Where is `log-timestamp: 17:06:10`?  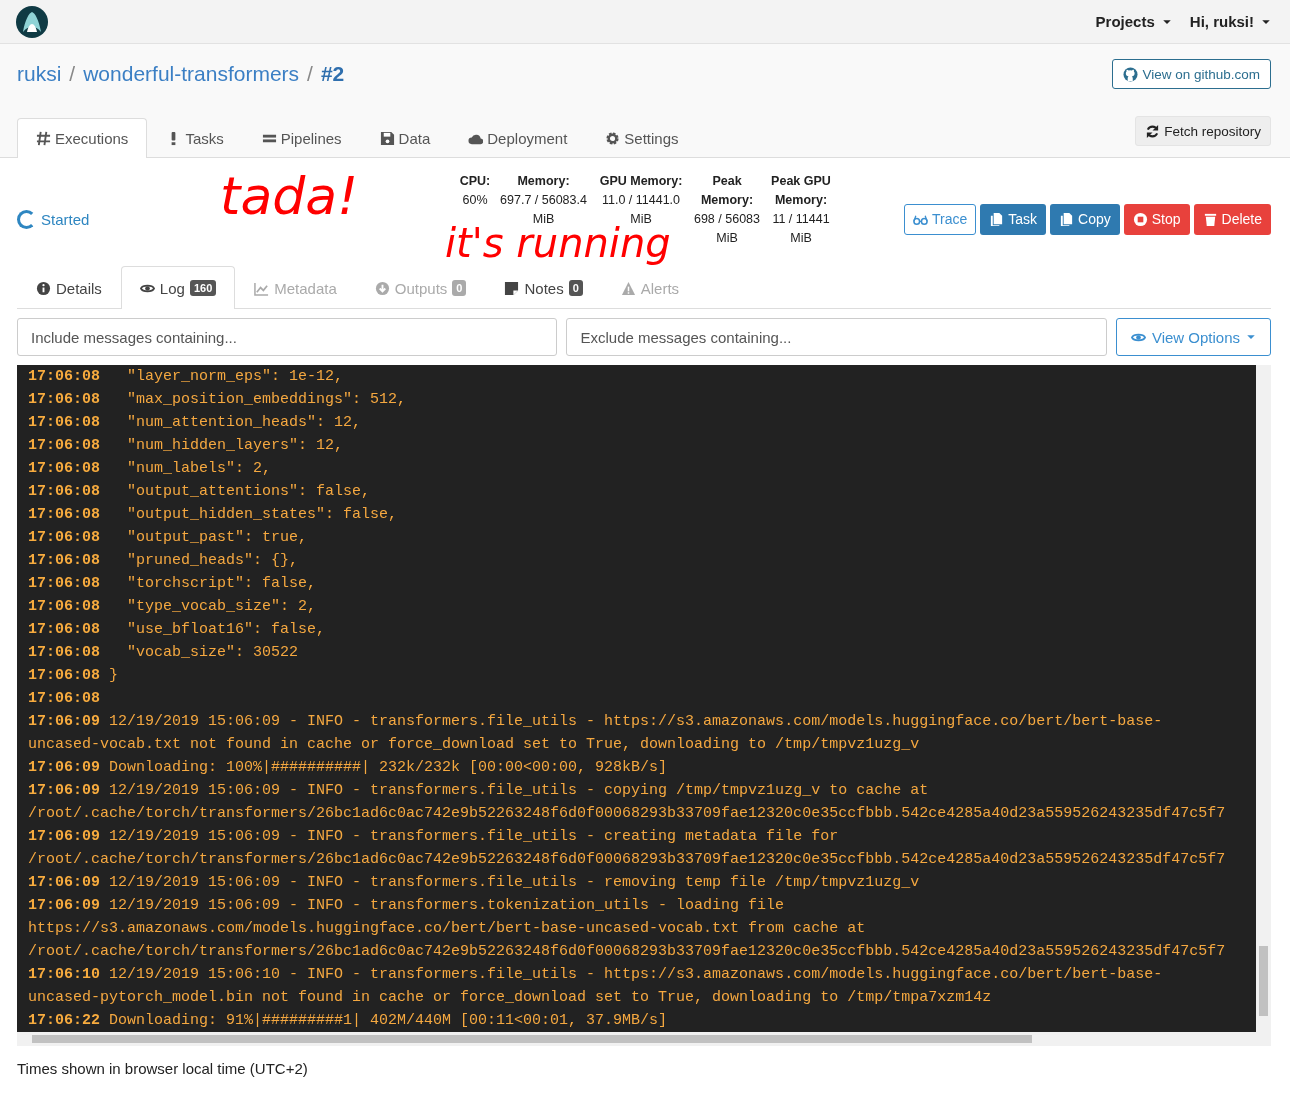
log-timestamp: 17:06:10 is located at coordinates (64, 974).